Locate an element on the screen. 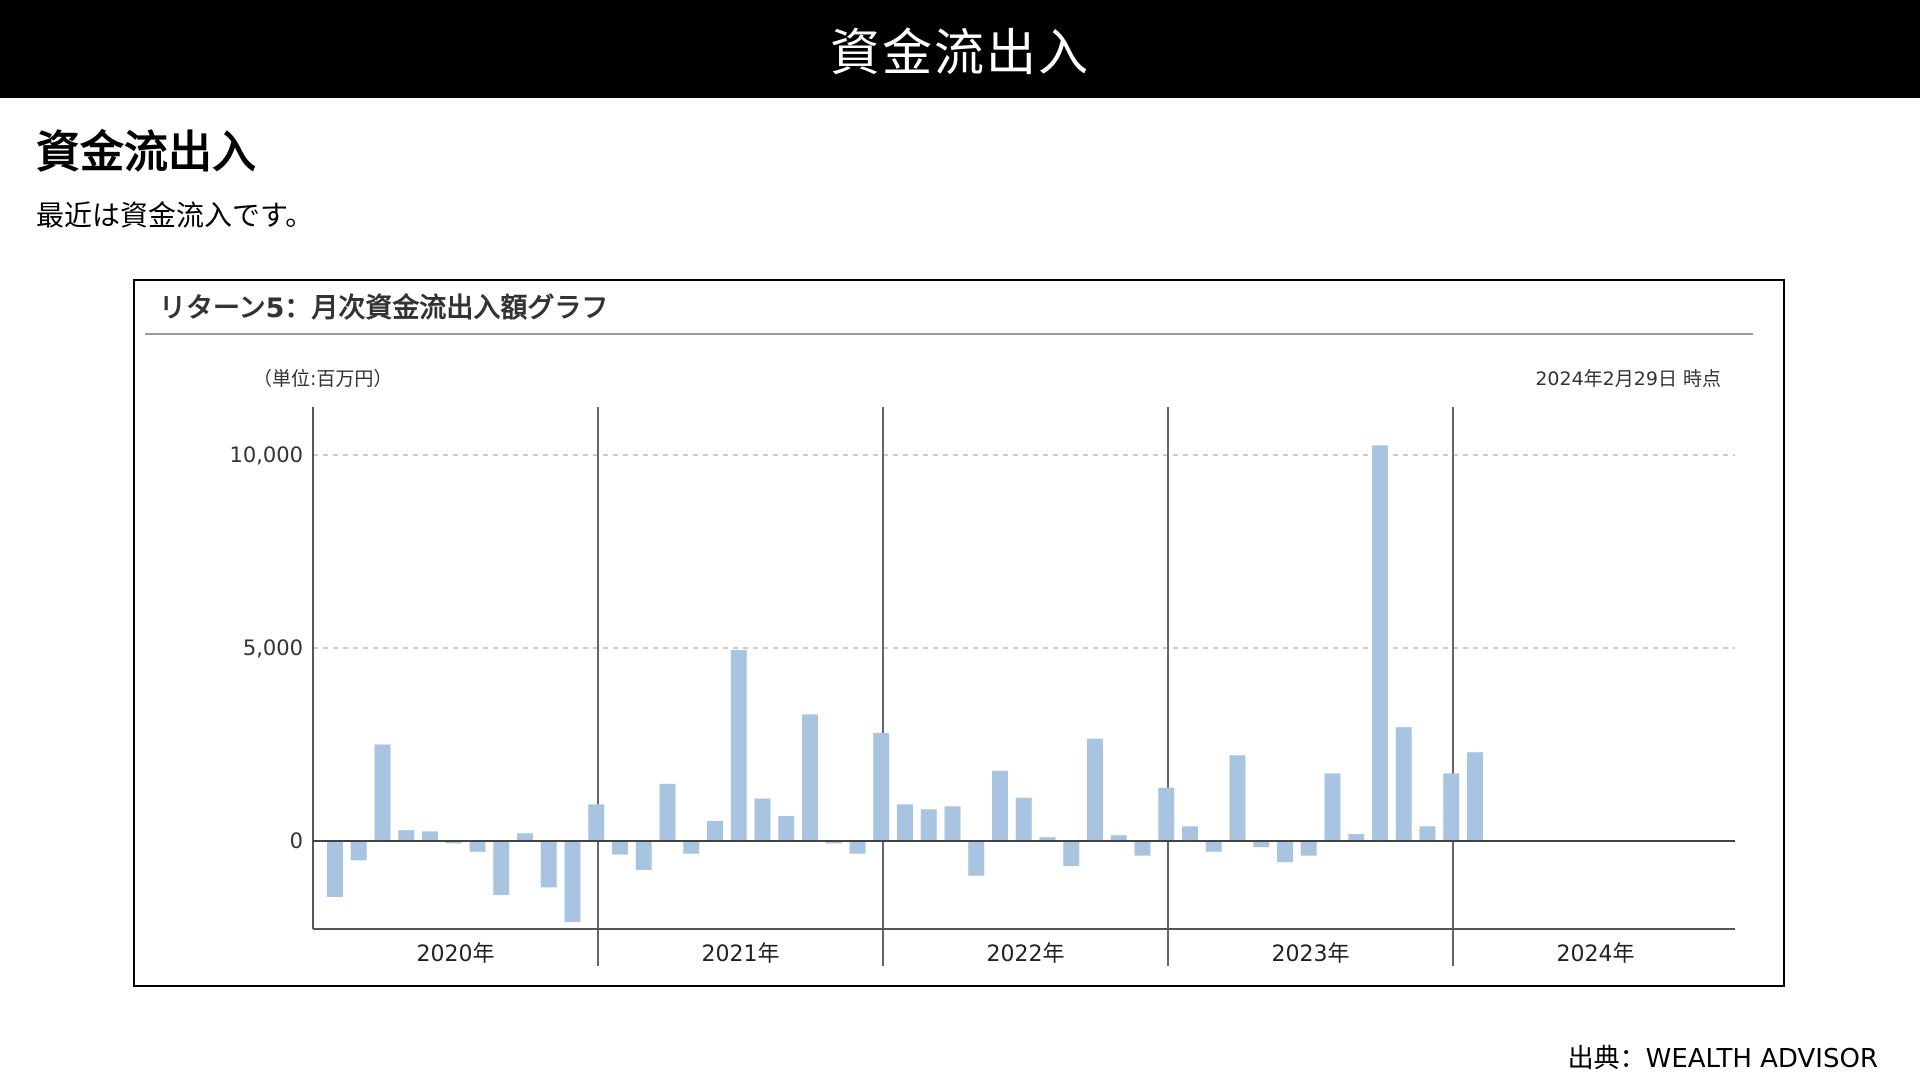 The image size is (1920, 1080). y-tick-label: 10,000 is located at coordinates (266, 455).